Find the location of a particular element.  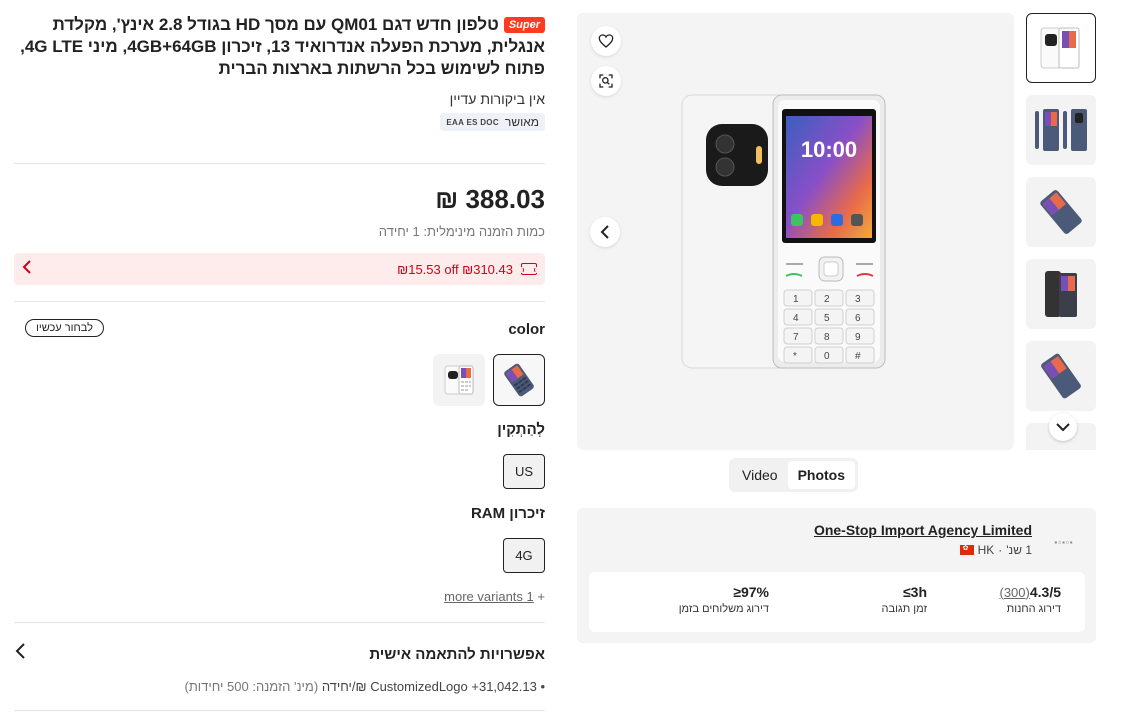

keypad-key-label: 0 is located at coordinates (827, 356).